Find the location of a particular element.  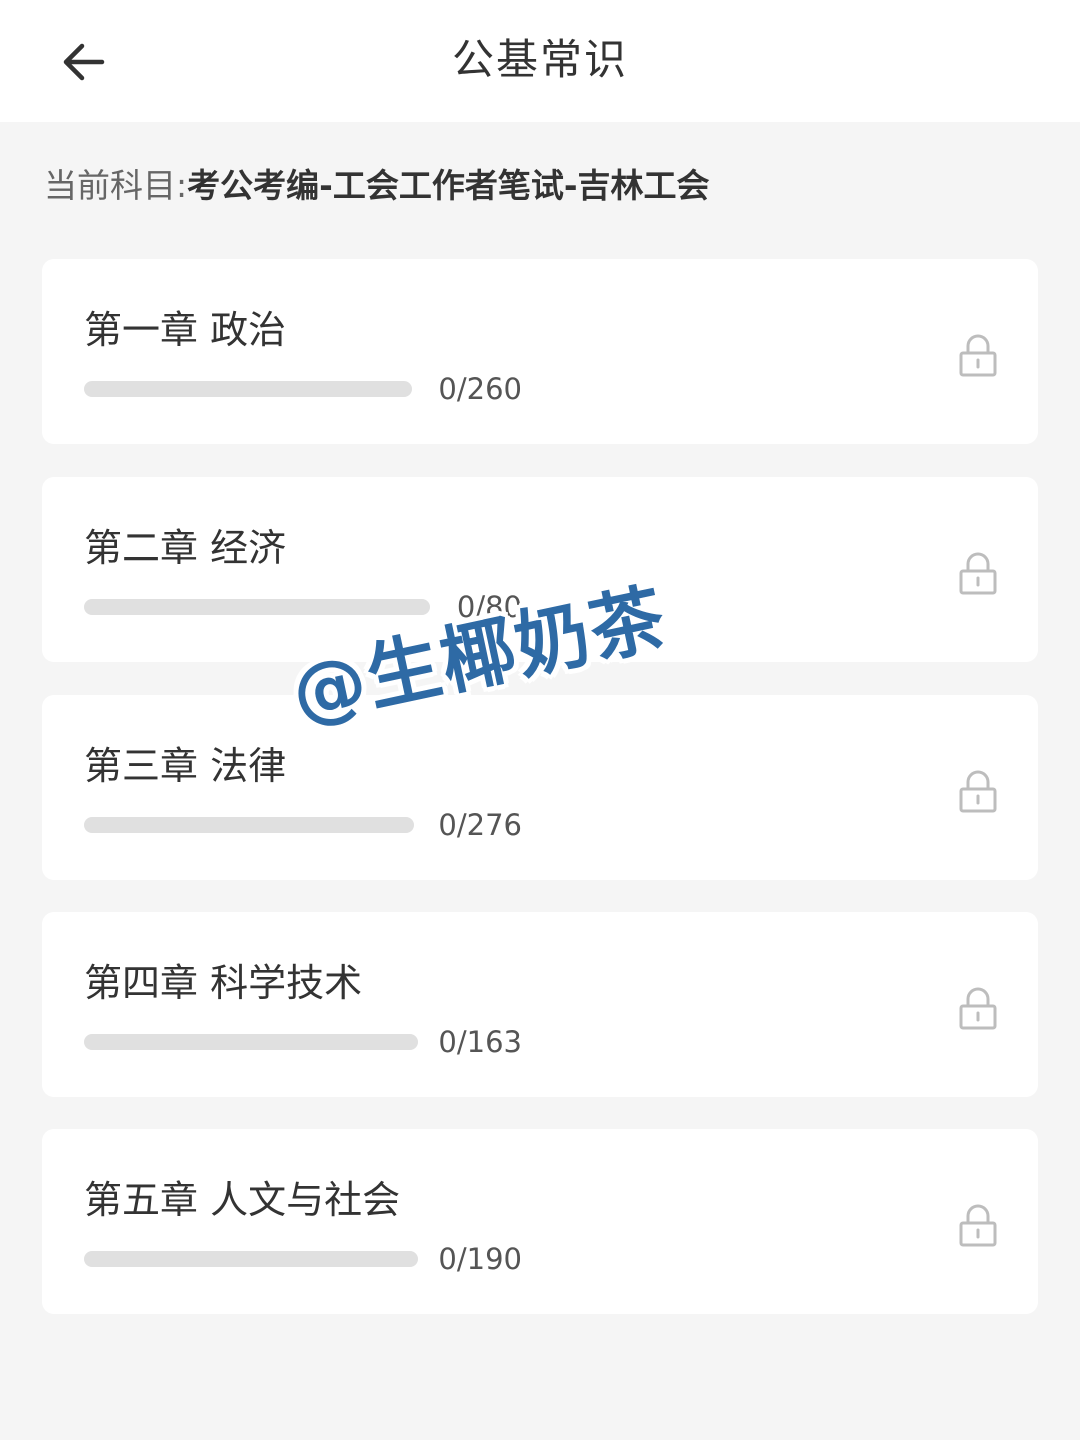

chapter-progress-count: 0/80 is located at coordinates (489, 607).